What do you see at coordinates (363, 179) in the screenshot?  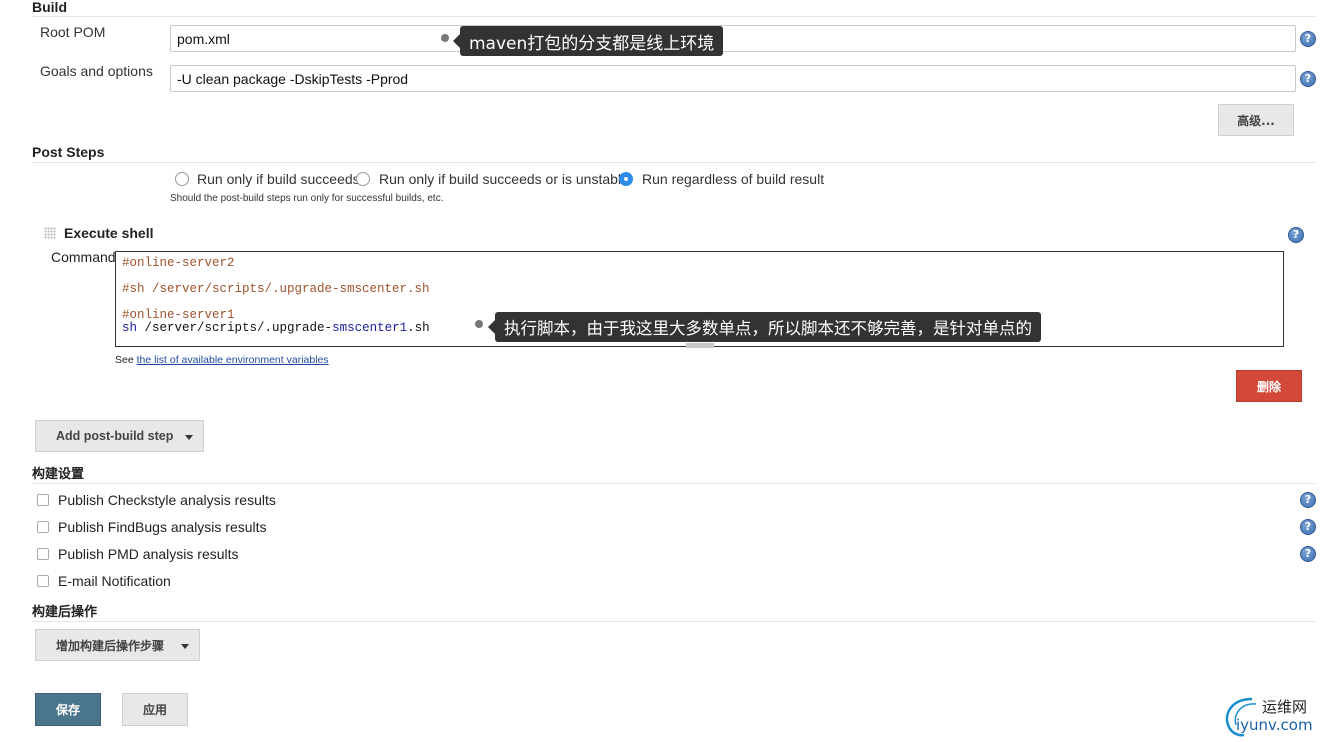 I see `radio-succeeds-or-unstable` at bounding box center [363, 179].